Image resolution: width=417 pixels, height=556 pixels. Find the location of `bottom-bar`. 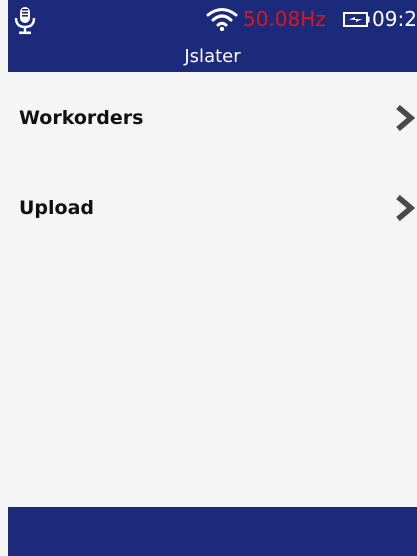

bottom-bar is located at coordinates (212, 531).